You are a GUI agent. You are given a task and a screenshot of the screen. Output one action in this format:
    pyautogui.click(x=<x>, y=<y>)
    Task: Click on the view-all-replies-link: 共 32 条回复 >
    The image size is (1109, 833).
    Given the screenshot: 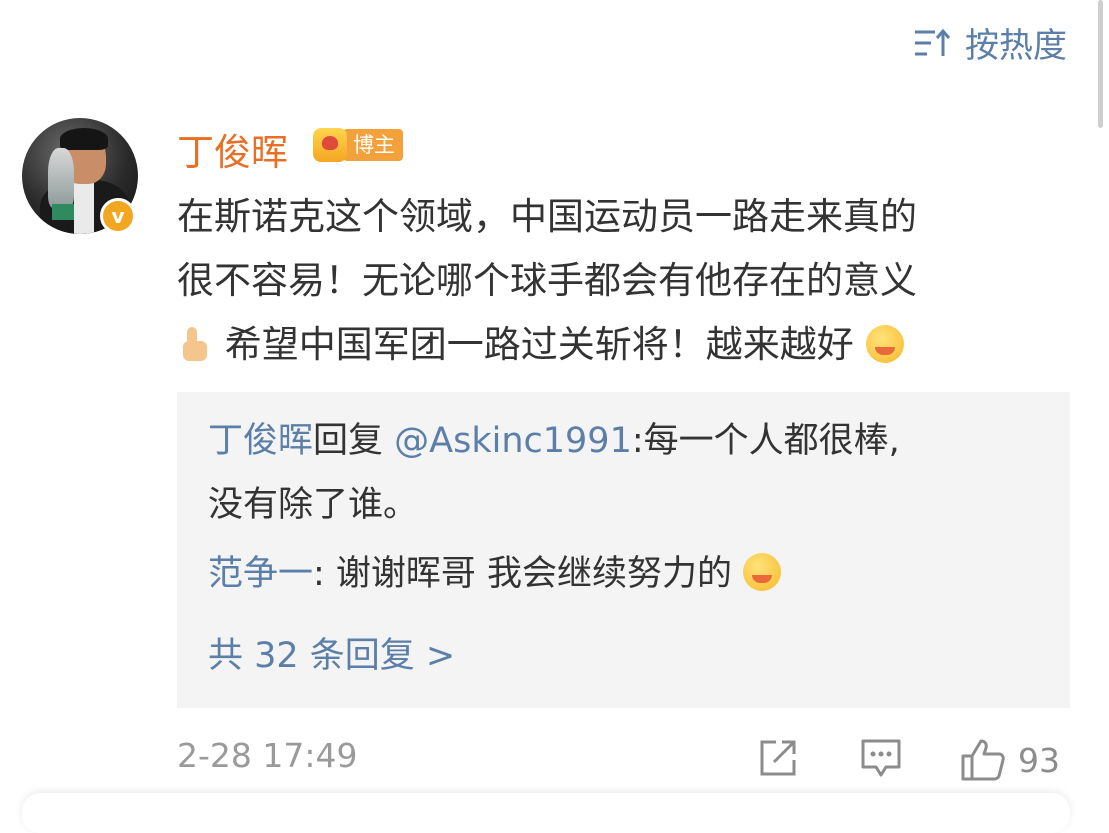 What is the action you would take?
    pyautogui.click(x=618, y=656)
    